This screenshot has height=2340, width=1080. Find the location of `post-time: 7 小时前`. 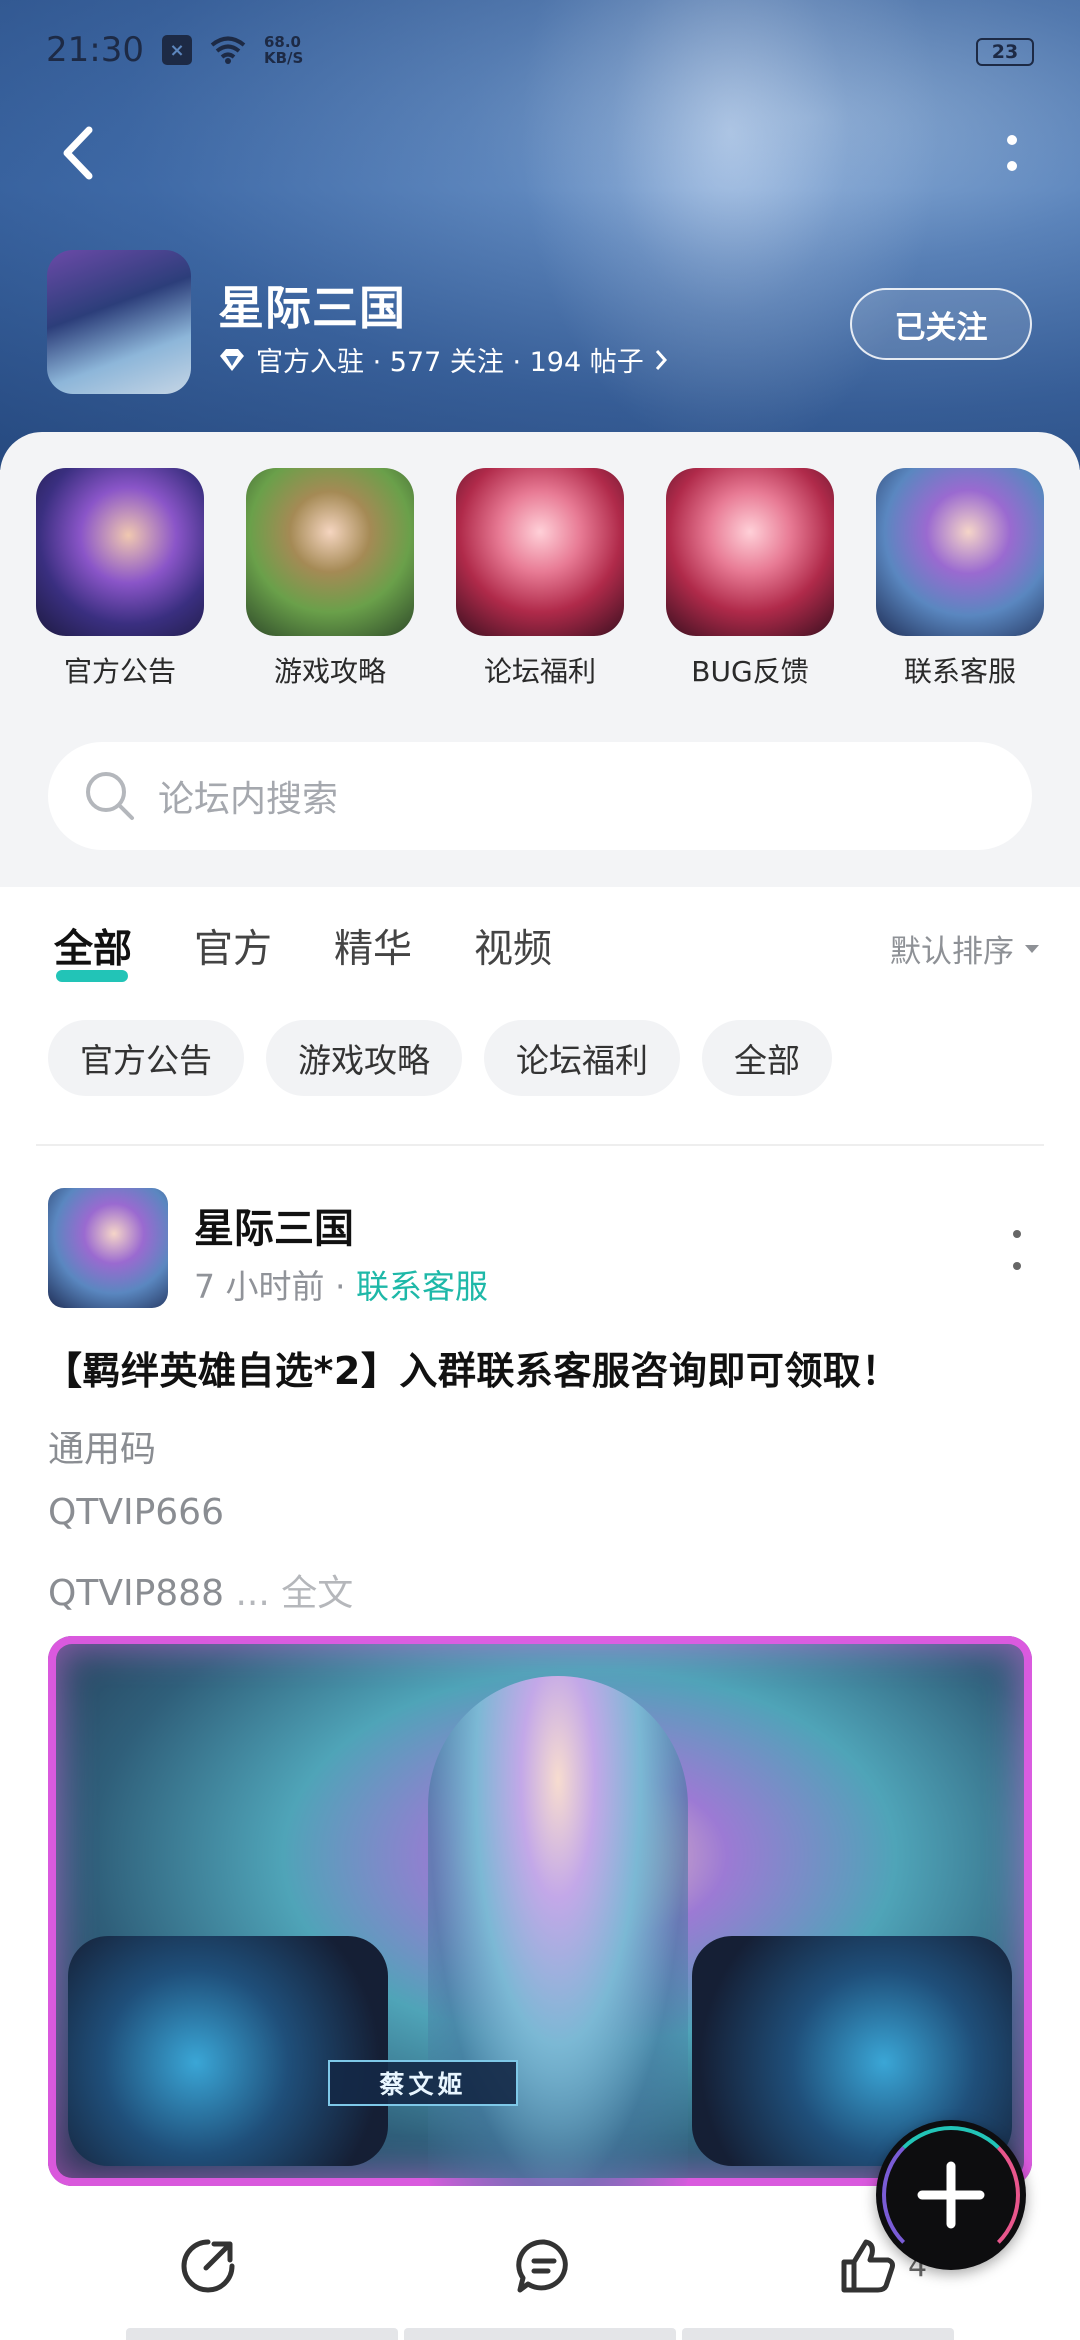

post-time: 7 小时前 is located at coordinates (259, 1286).